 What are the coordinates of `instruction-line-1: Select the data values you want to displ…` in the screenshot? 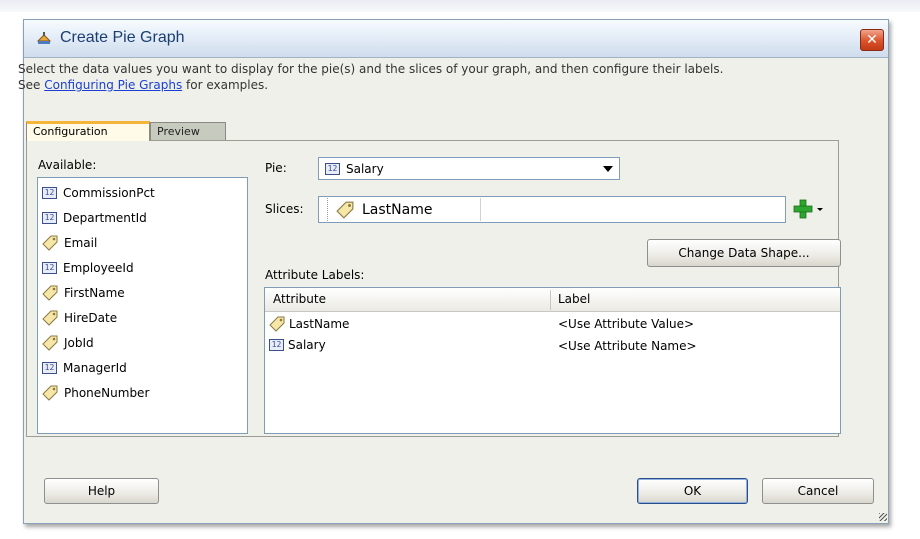 It's located at (371, 69).